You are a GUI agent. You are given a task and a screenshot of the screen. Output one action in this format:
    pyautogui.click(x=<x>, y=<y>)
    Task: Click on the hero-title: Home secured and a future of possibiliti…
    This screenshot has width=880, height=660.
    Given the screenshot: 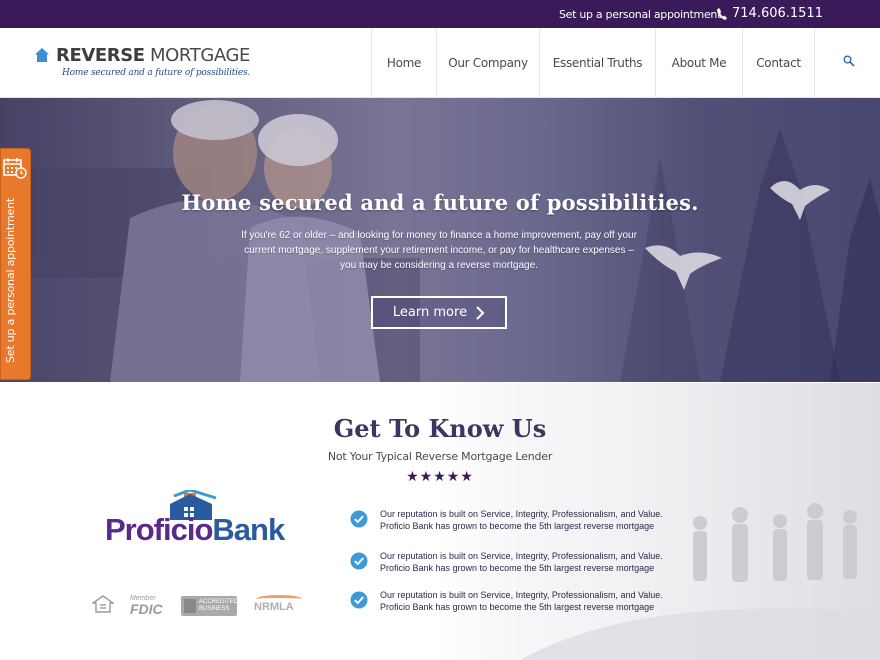 What is the action you would take?
    pyautogui.click(x=440, y=202)
    